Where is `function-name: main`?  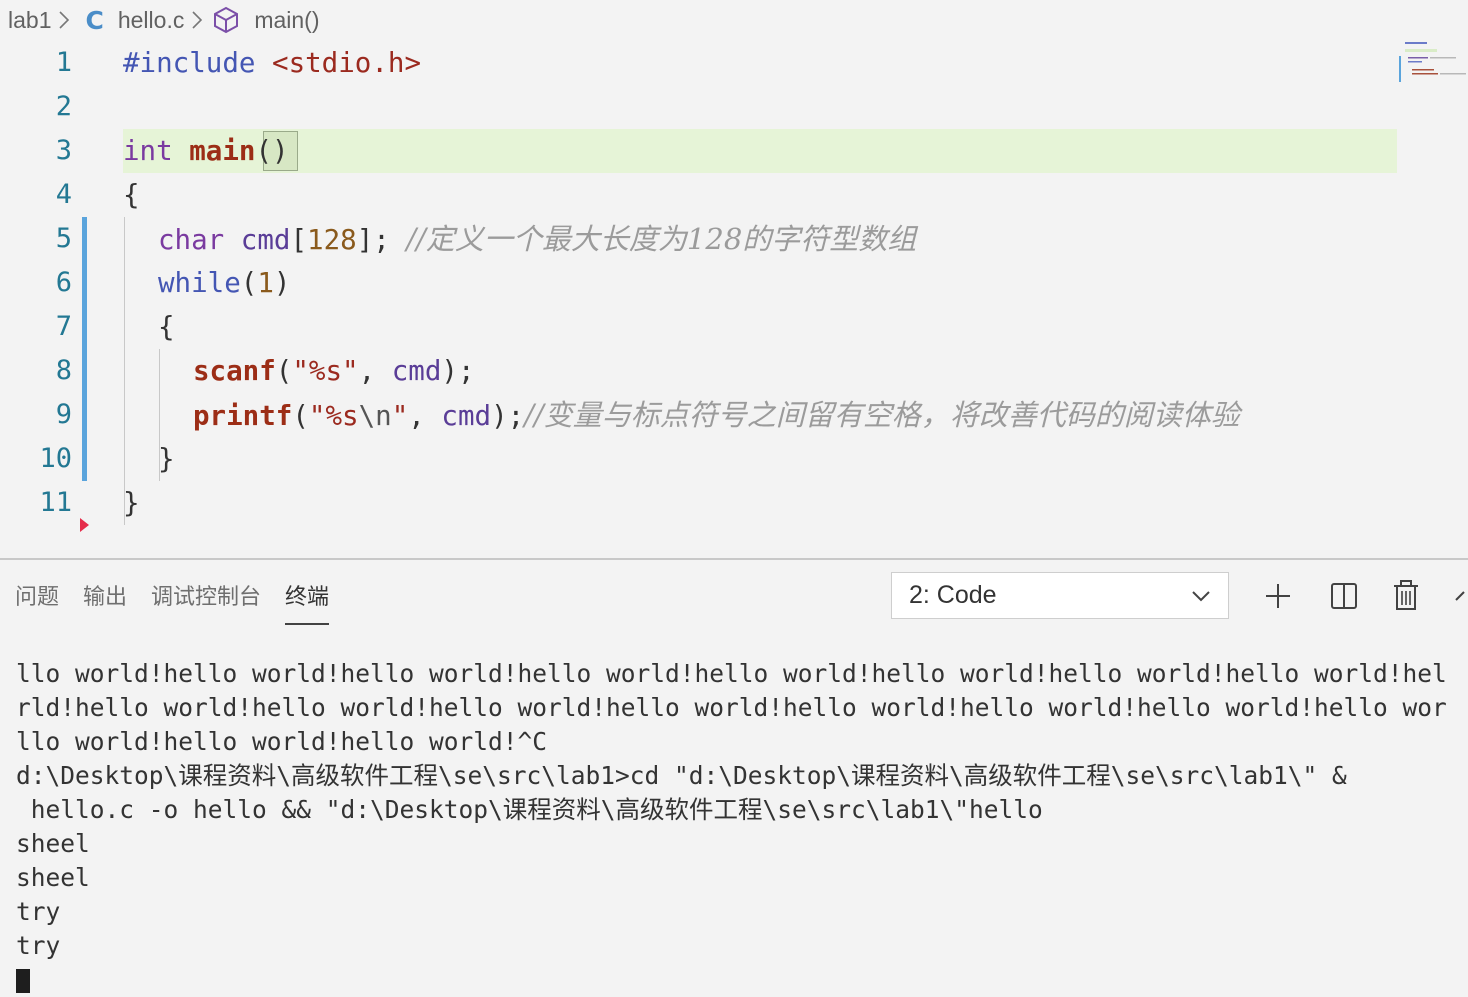
function-name: main is located at coordinates (222, 151).